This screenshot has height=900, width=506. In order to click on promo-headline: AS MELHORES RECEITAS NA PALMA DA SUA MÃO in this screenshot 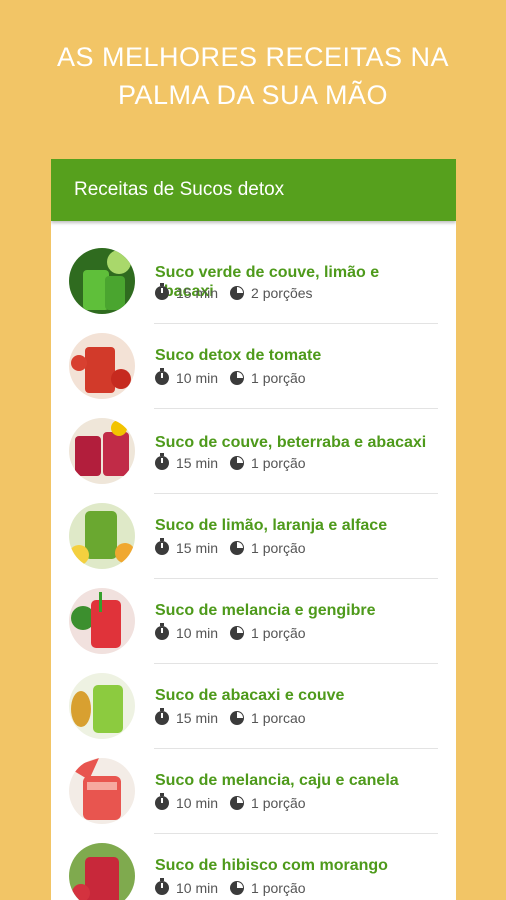, I will do `click(253, 76)`.